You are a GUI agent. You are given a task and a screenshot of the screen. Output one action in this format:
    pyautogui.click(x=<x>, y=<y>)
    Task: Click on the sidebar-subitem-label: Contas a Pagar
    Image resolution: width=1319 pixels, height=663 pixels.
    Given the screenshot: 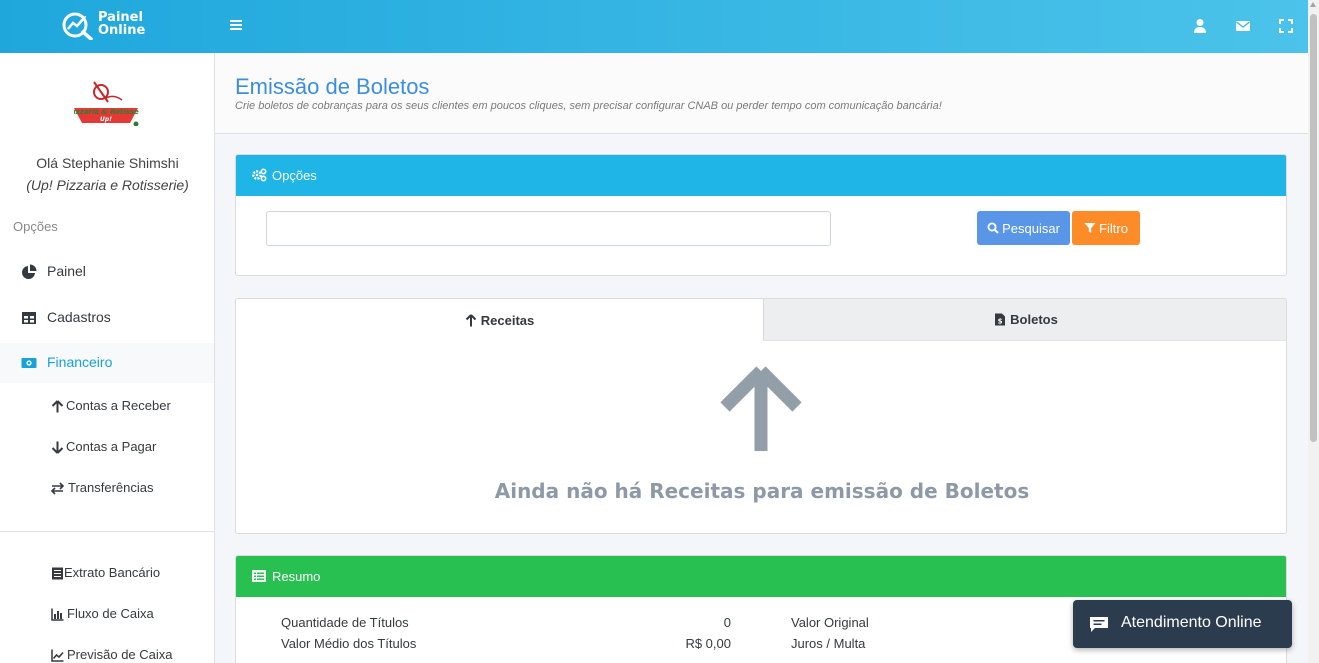 What is the action you would take?
    pyautogui.click(x=111, y=446)
    